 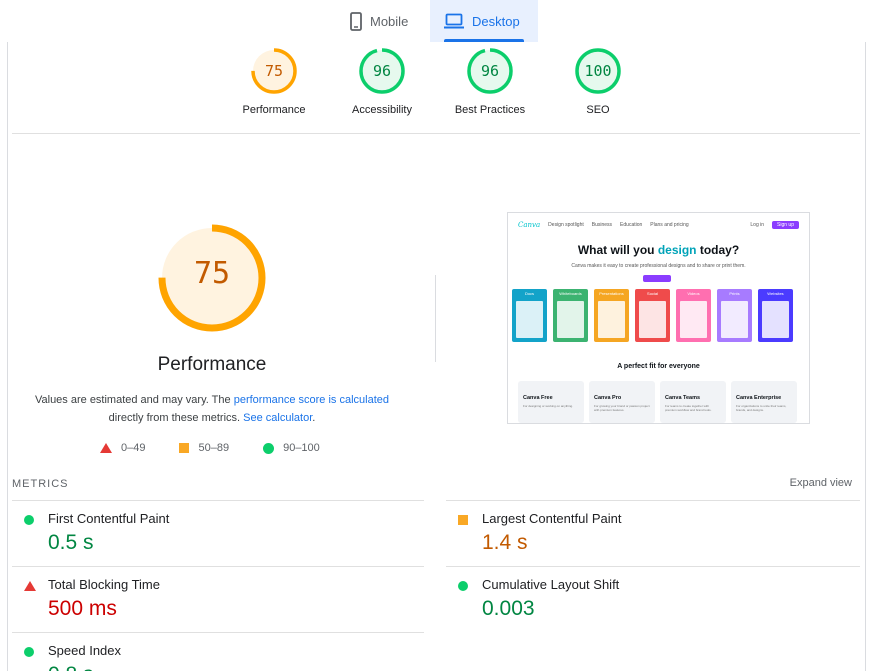 What do you see at coordinates (176, 418) in the screenshot?
I see `desc-text-2: directly from these metrics.` at bounding box center [176, 418].